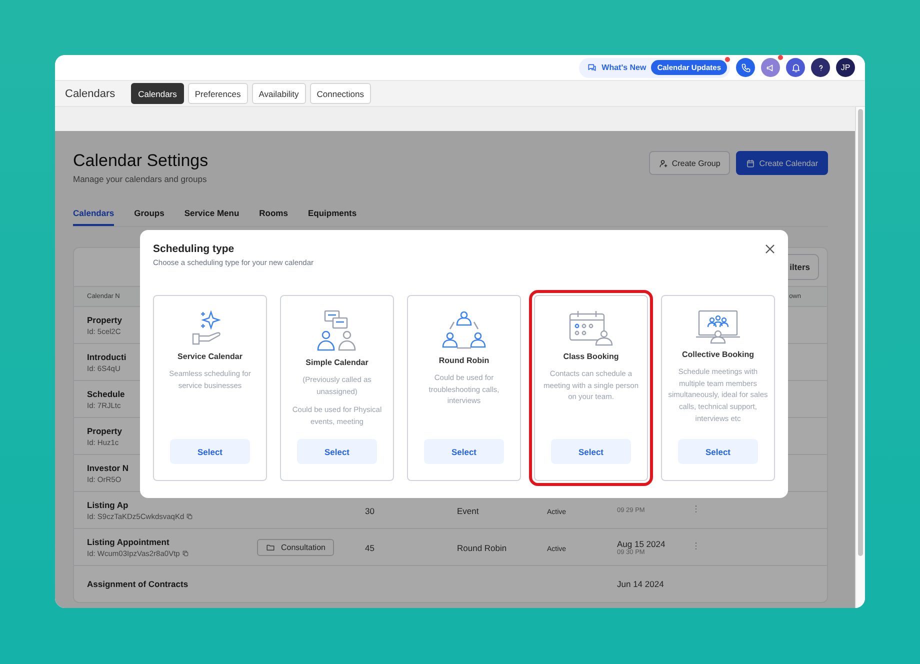  I want to click on group-label: Consultation, so click(303, 547).